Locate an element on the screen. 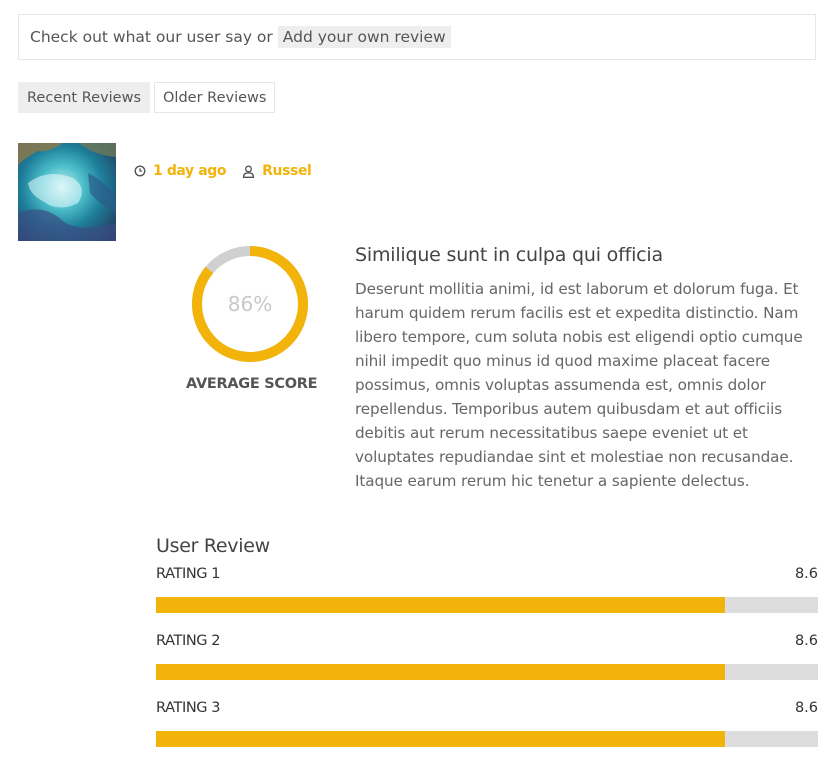  aerial-ocean-image is located at coordinates (67, 192).